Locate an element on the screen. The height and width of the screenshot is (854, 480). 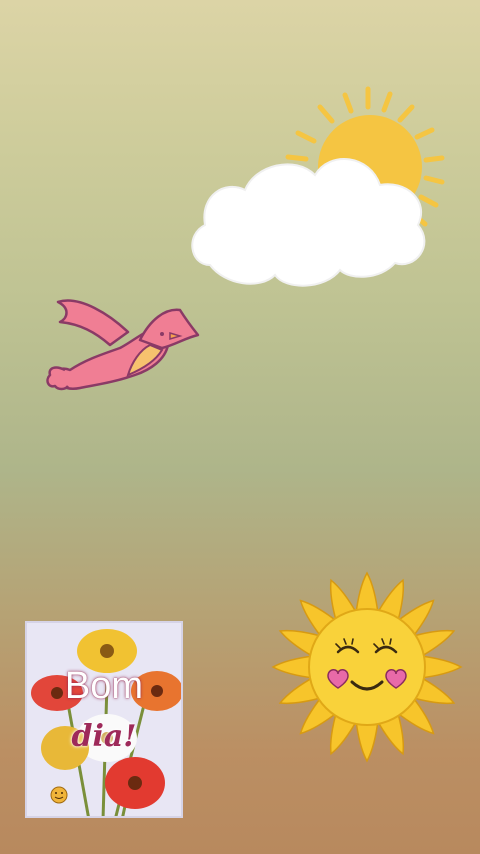
sun-icon is located at coordinates (318, 186).